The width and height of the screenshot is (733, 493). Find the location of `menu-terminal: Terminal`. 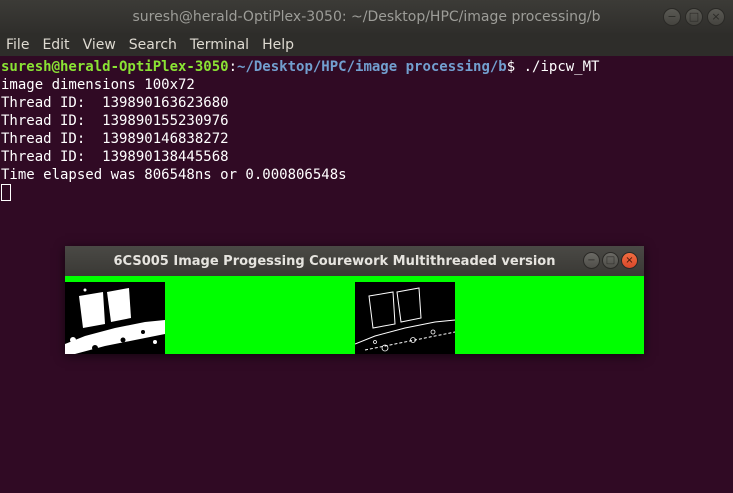

menu-terminal: Terminal is located at coordinates (219, 45).